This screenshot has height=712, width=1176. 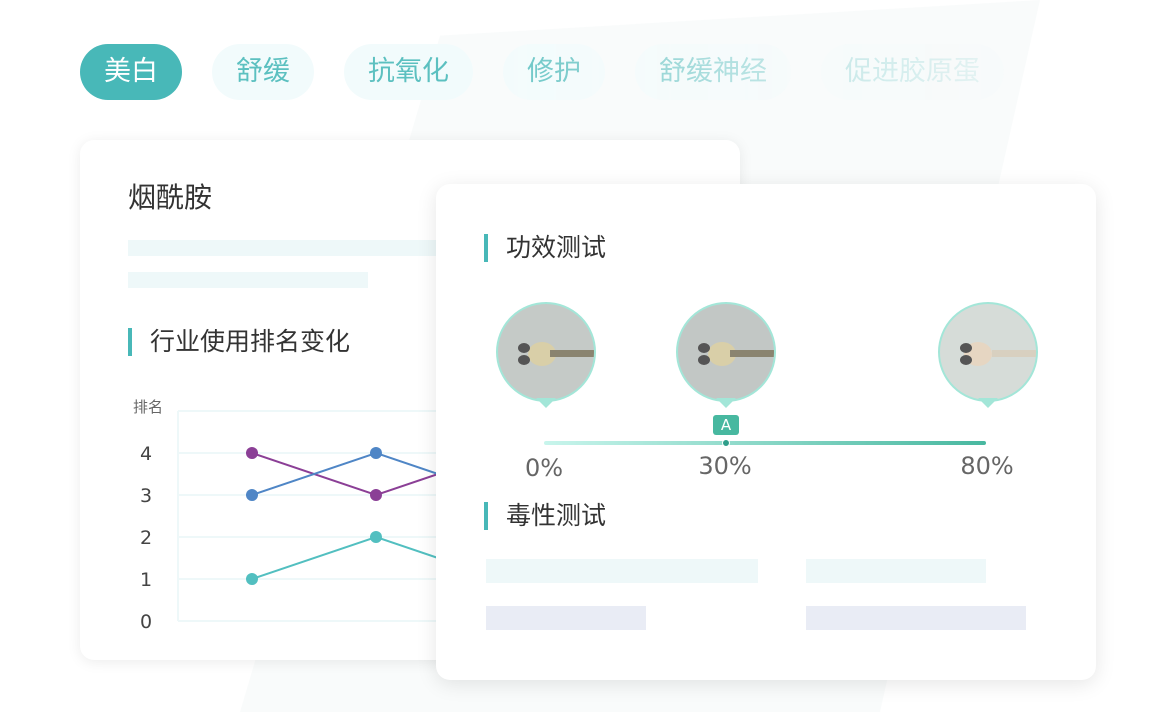 I want to click on tab-antioxidant: 抗氧化, so click(x=408, y=72).